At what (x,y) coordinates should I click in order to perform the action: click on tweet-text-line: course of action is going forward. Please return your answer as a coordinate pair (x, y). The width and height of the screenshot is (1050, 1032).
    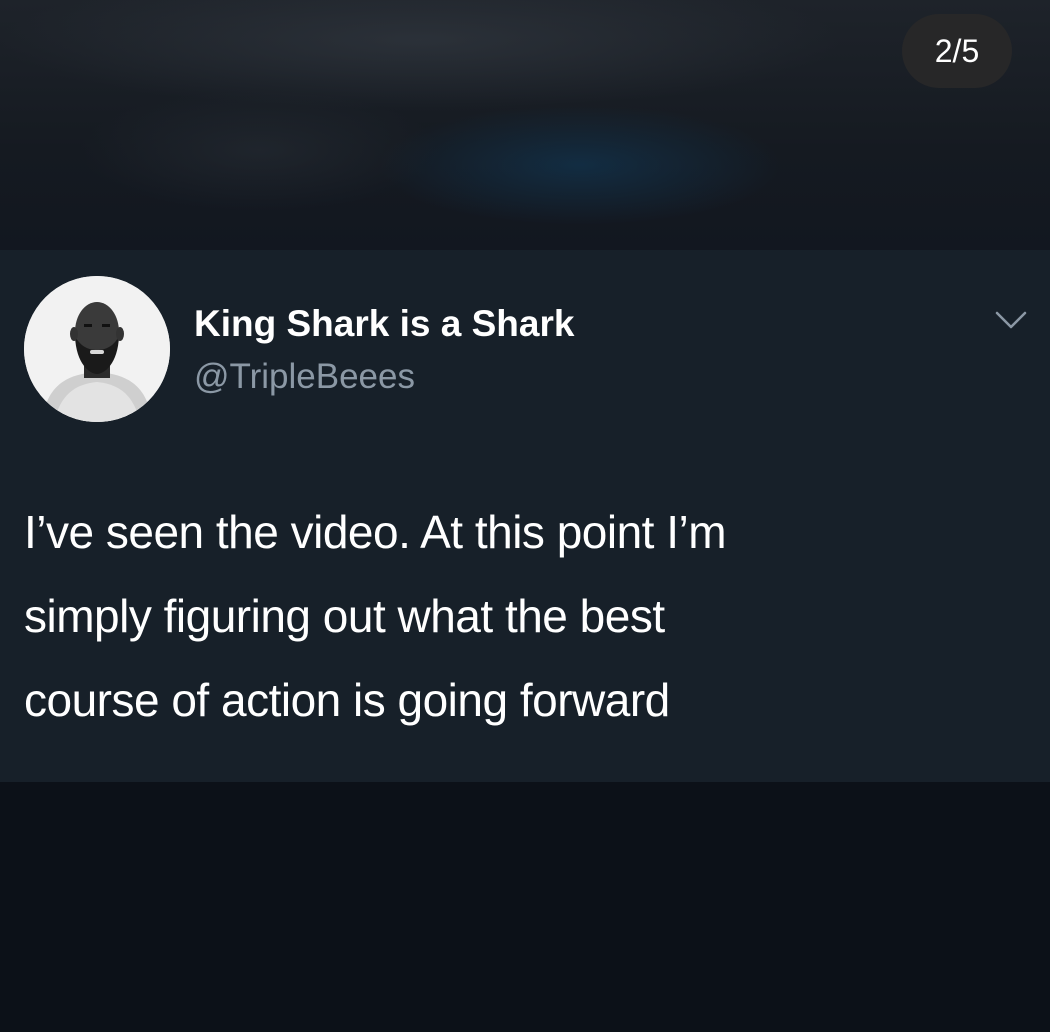
    Looking at the image, I should click on (347, 700).